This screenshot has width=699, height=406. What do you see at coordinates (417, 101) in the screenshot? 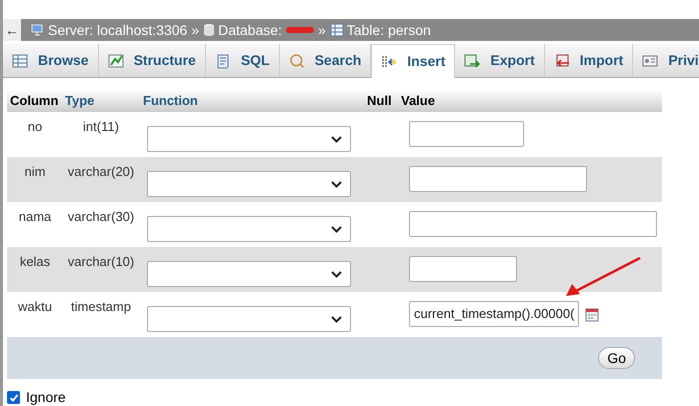
I see `column-header: Value` at bounding box center [417, 101].